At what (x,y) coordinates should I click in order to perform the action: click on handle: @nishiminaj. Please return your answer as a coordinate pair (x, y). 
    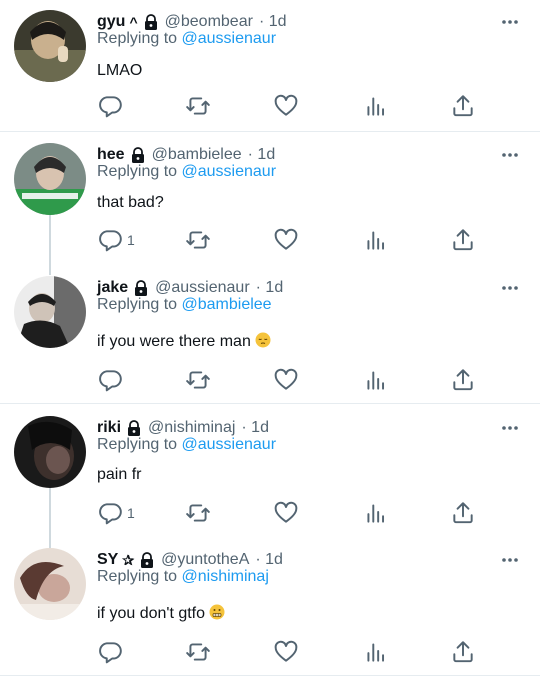
    Looking at the image, I should click on (191, 428).